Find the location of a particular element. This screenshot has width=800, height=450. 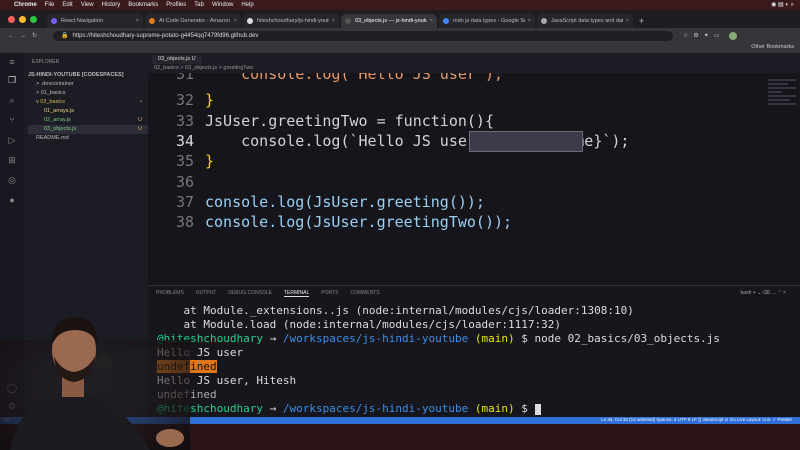

codespaces-favicon-icon is located at coordinates (348, 21).